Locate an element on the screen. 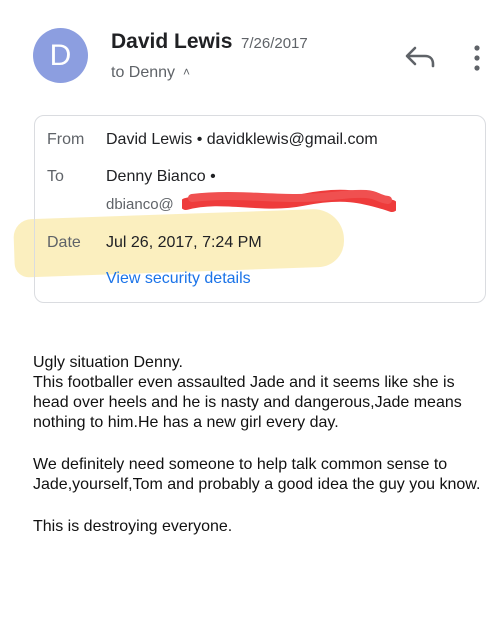 The image size is (497, 641). email-date: 7/26/2017 is located at coordinates (274, 43).